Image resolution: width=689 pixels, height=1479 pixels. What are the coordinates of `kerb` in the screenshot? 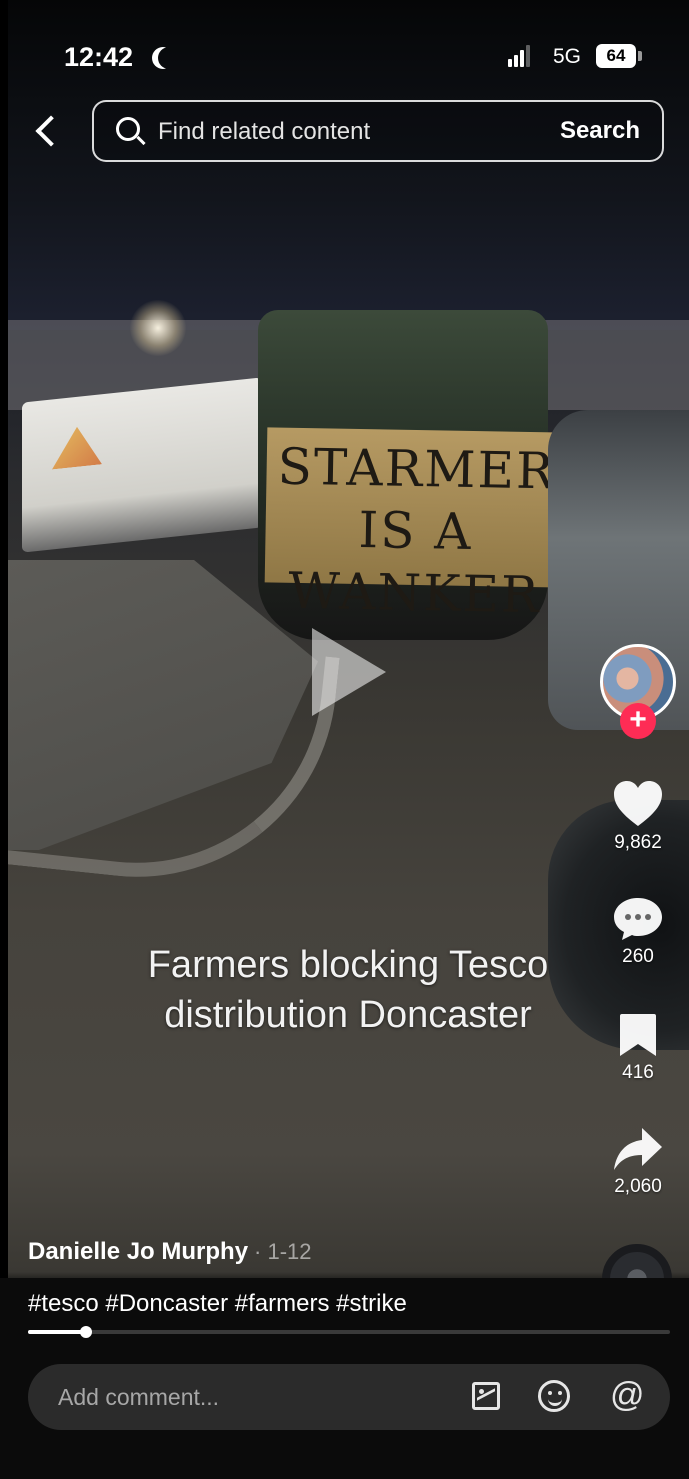 It's located at (174, 760).